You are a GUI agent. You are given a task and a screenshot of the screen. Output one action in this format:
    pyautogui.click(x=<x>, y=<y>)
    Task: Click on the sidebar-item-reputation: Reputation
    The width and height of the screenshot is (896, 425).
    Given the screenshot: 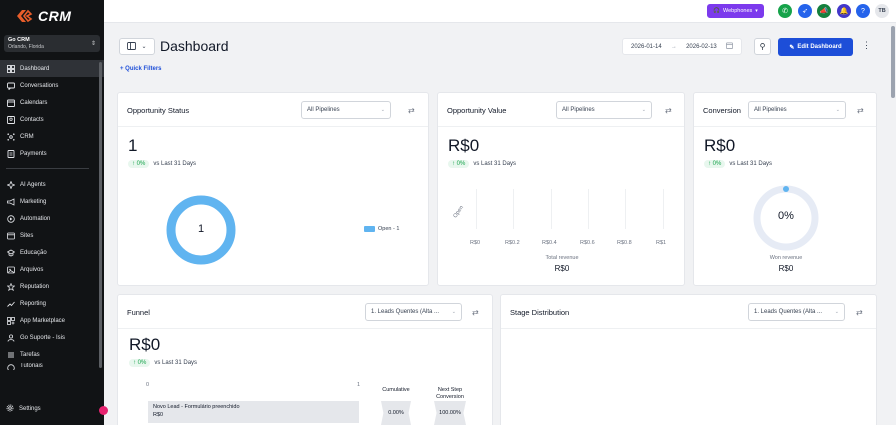 What is the action you would take?
    pyautogui.click(x=52, y=286)
    